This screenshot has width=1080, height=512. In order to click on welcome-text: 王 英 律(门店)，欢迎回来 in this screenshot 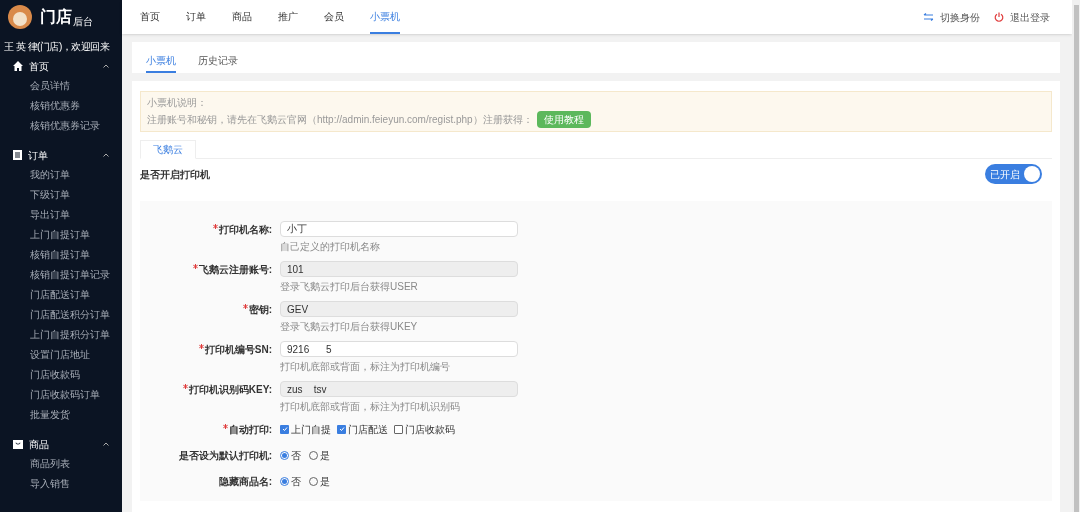, I will do `click(57, 47)`.